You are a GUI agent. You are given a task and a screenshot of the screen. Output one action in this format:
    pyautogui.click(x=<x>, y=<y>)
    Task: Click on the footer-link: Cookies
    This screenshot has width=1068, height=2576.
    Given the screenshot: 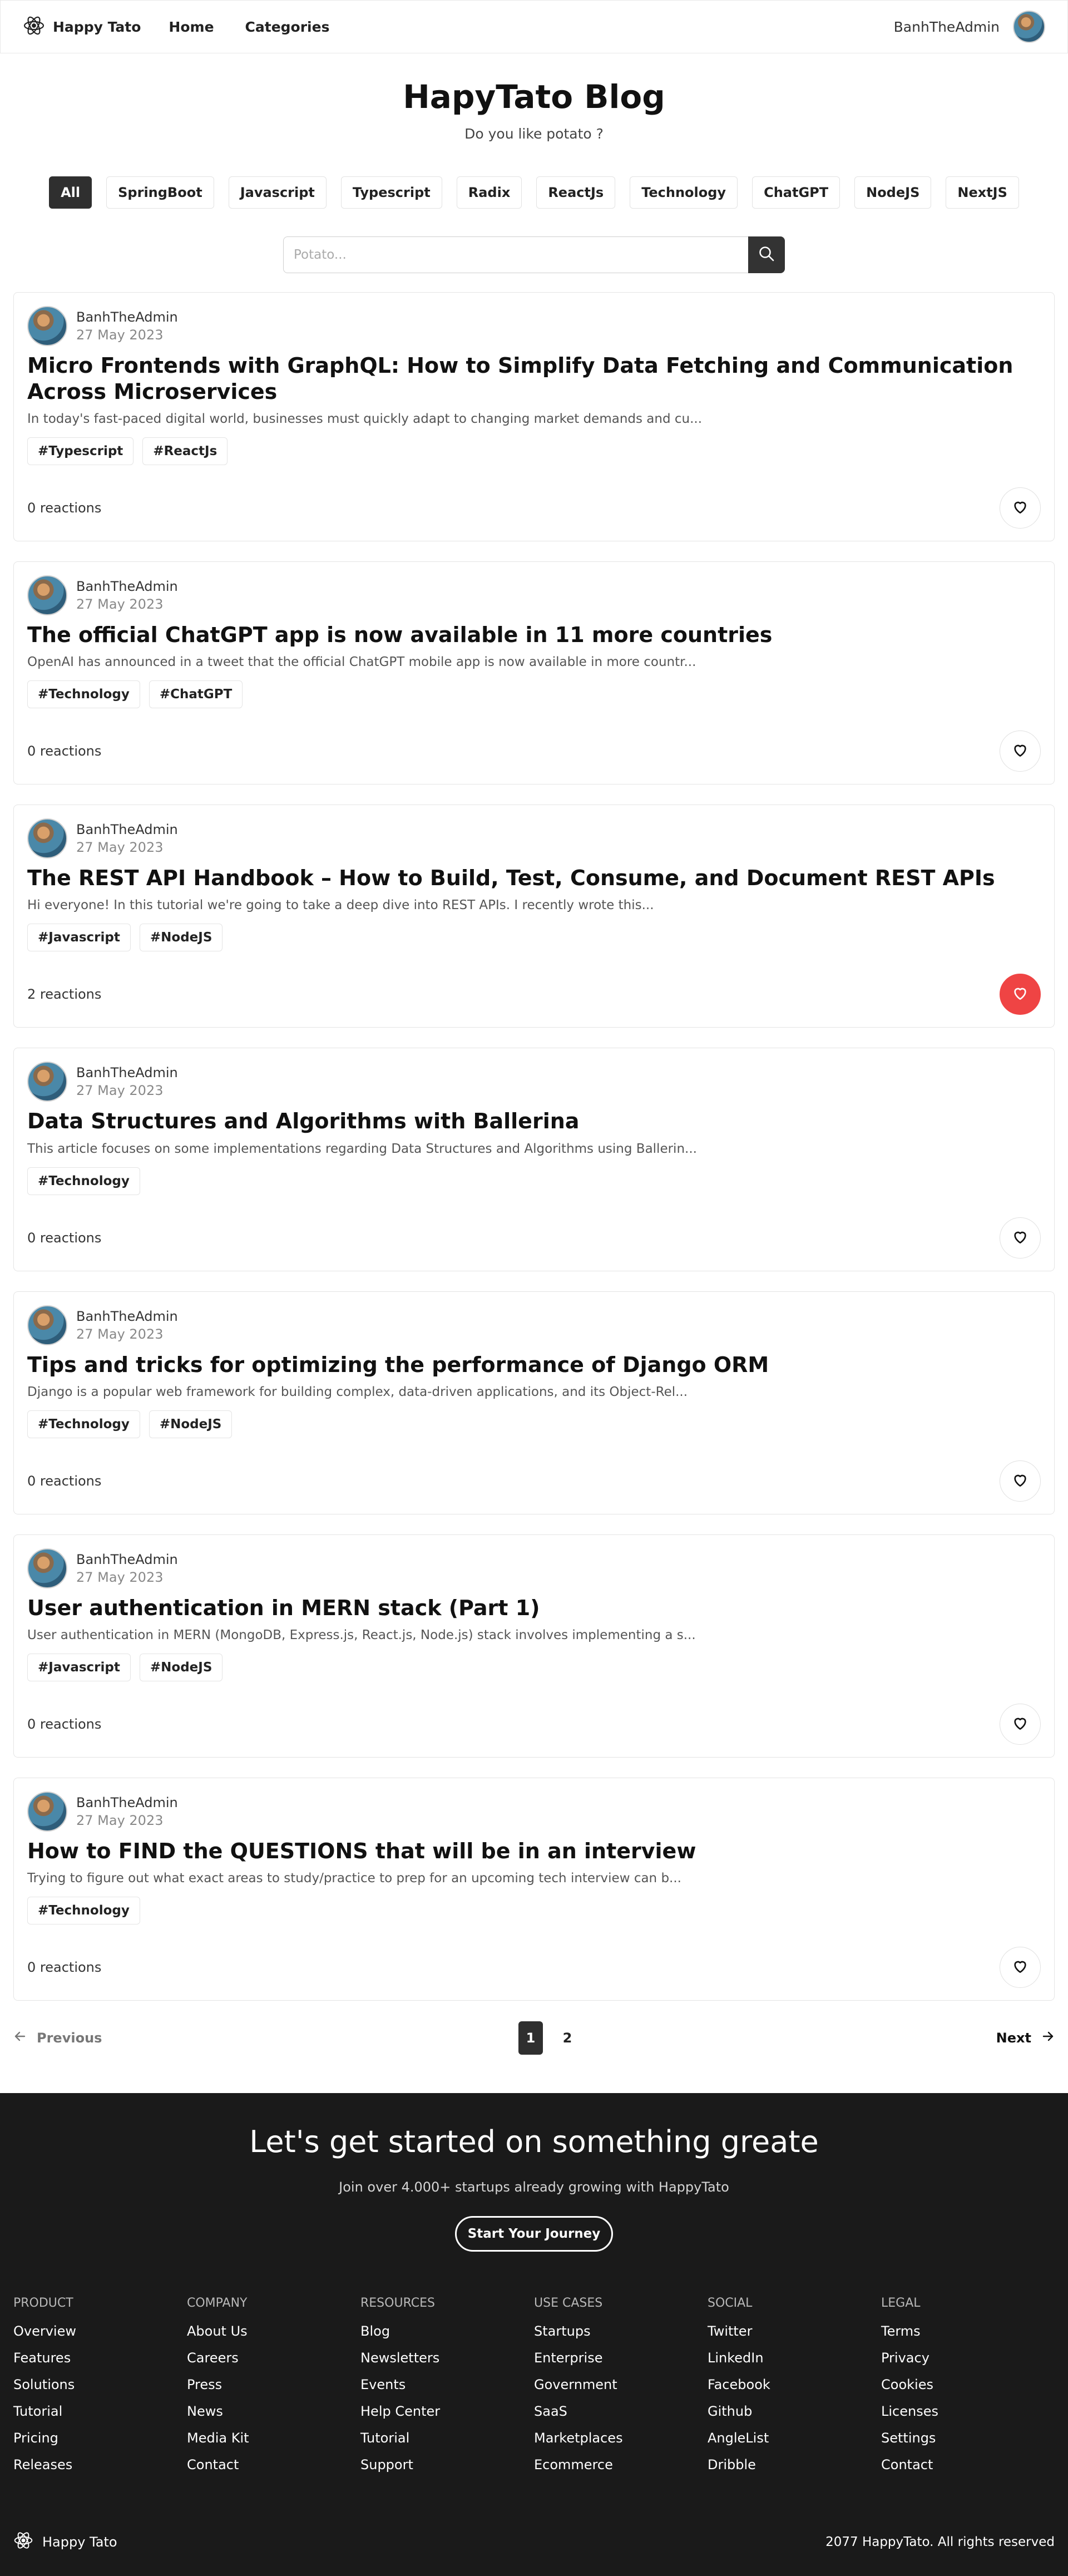 What is the action you would take?
    pyautogui.click(x=968, y=2384)
    